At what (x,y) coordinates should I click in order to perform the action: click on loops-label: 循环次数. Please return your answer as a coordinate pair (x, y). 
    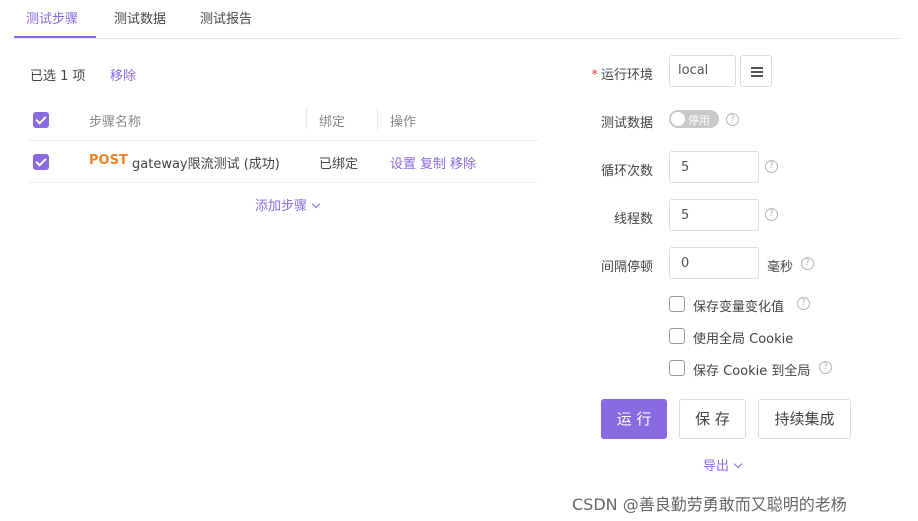
    Looking at the image, I should click on (626, 171).